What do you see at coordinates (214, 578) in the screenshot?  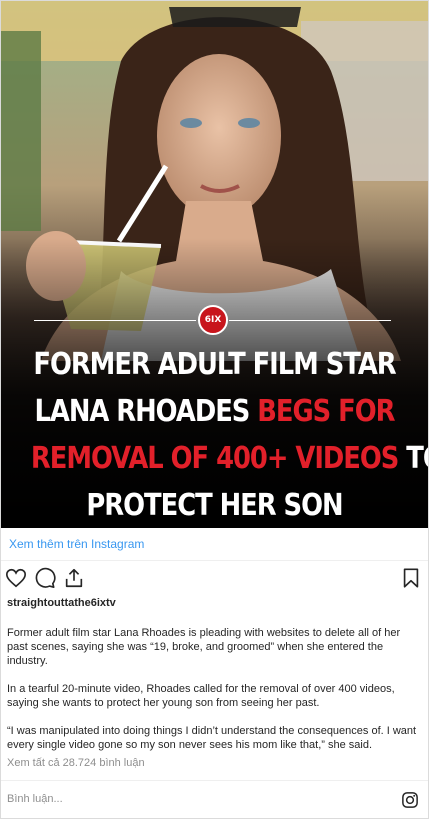 I see `action-bar` at bounding box center [214, 578].